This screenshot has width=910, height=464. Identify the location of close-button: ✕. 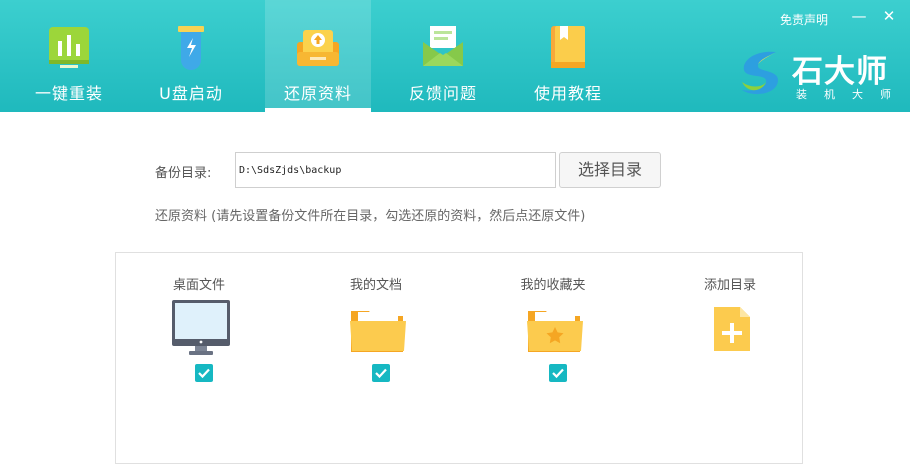
(889, 16).